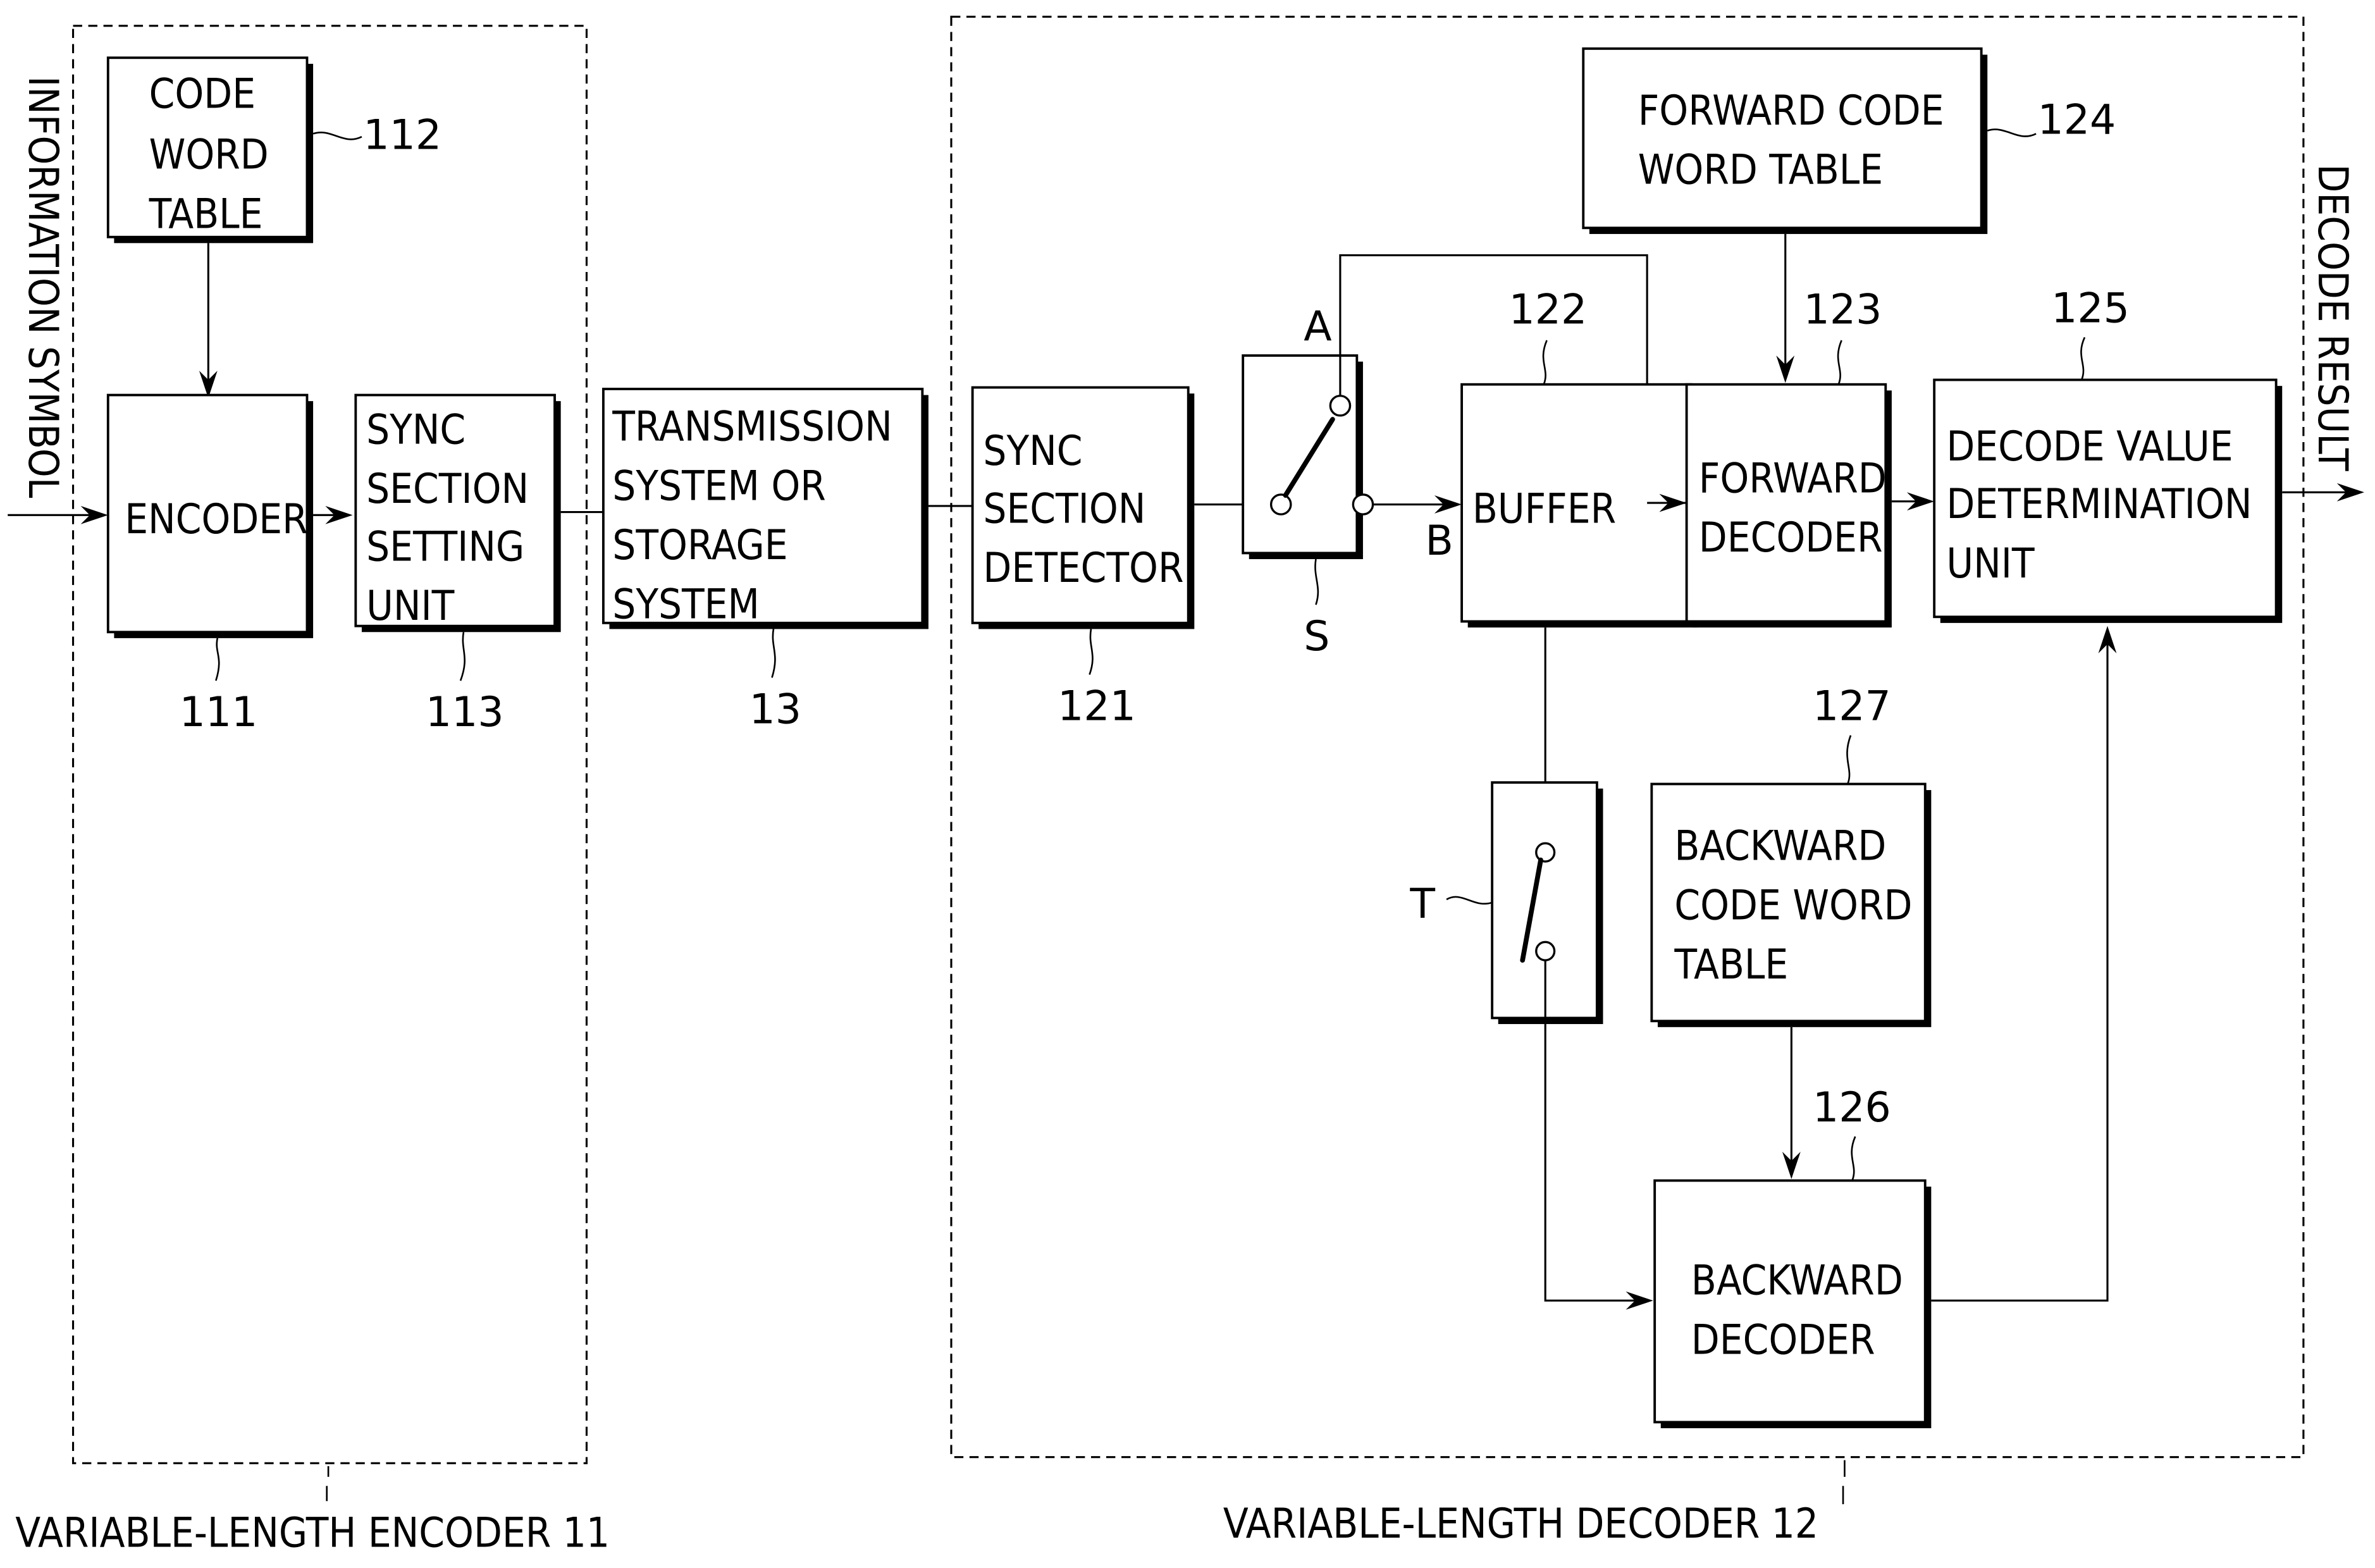  What do you see at coordinates (1422, 904) in the screenshot?
I see `ref-t: T` at bounding box center [1422, 904].